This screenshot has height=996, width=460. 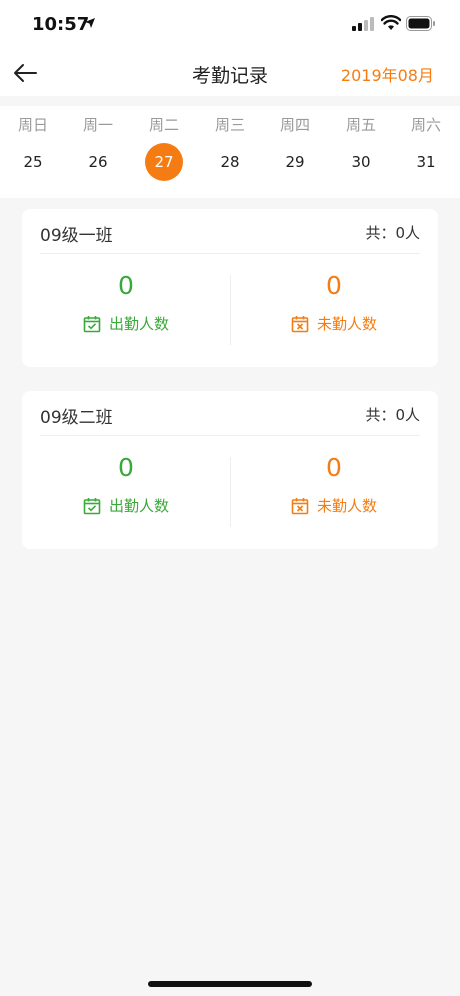 What do you see at coordinates (230, 25) in the screenshot?
I see `status-bar: 10:57` at bounding box center [230, 25].